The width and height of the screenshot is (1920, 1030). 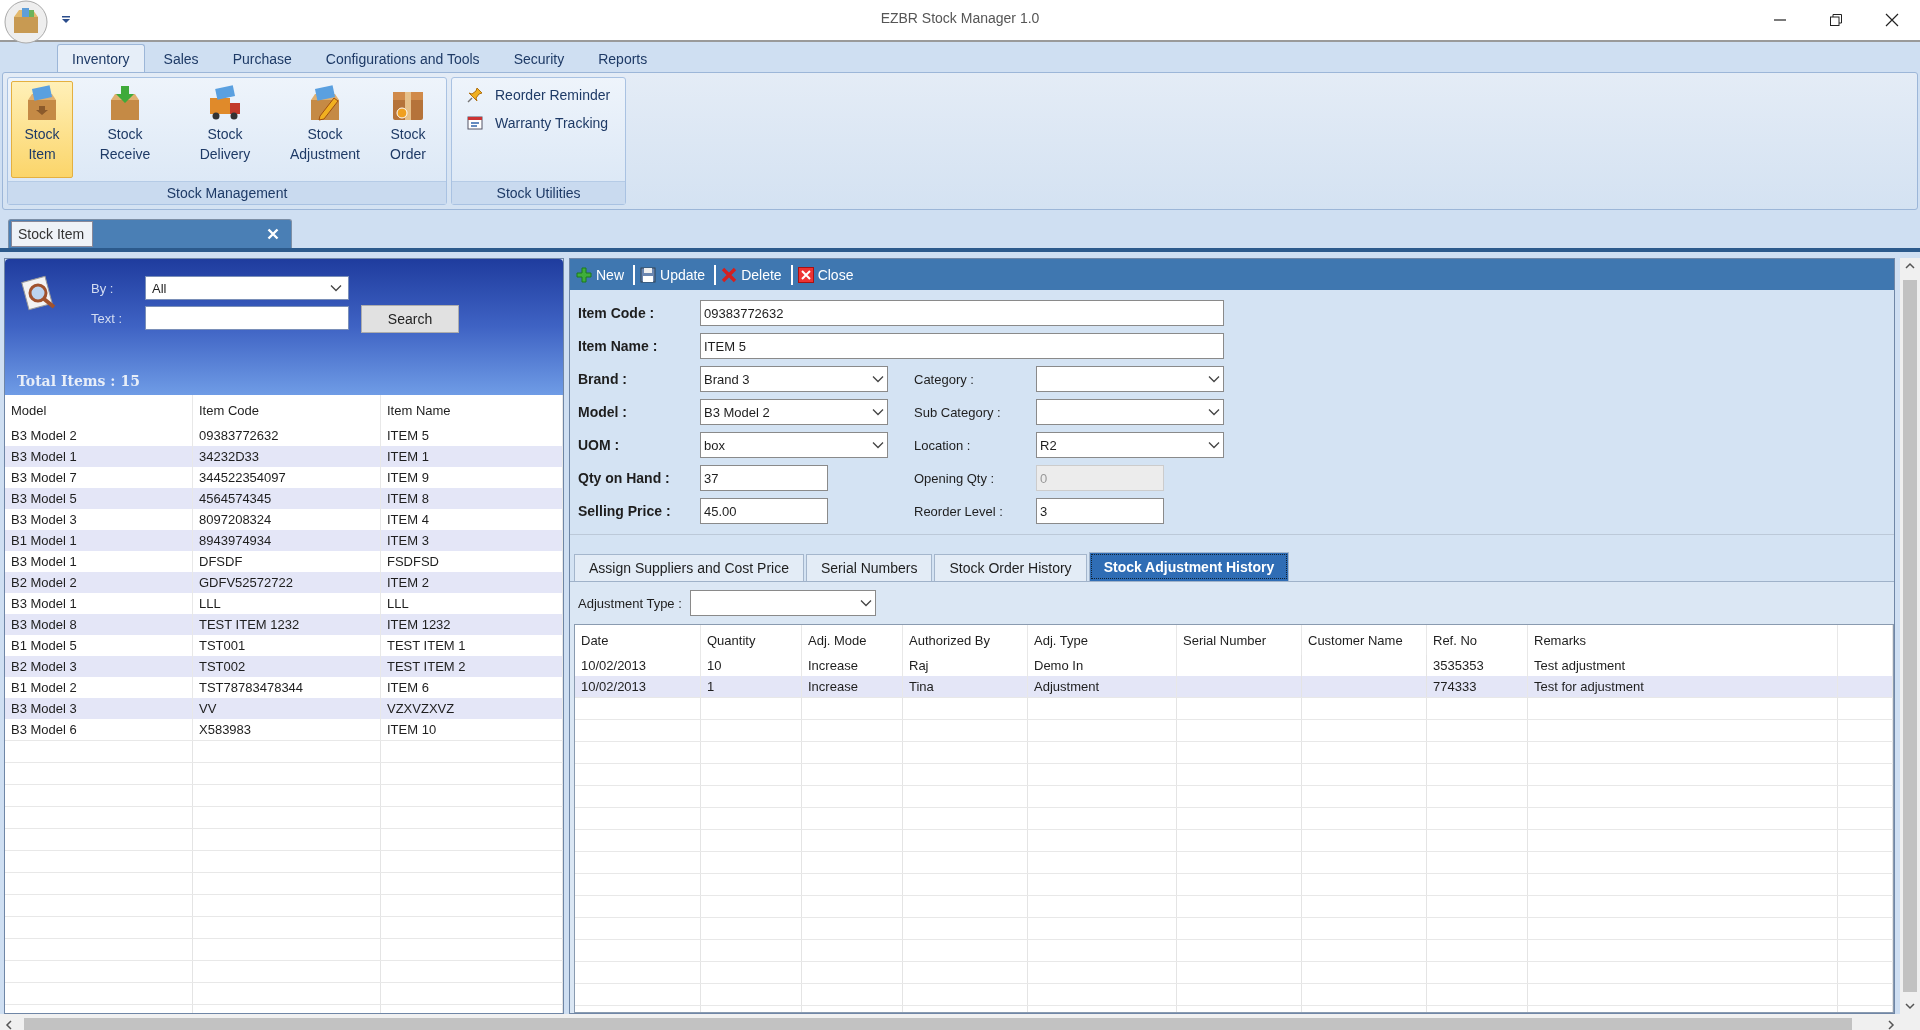 I want to click on ribbon-button: Reorder Reminder, so click(x=539, y=95).